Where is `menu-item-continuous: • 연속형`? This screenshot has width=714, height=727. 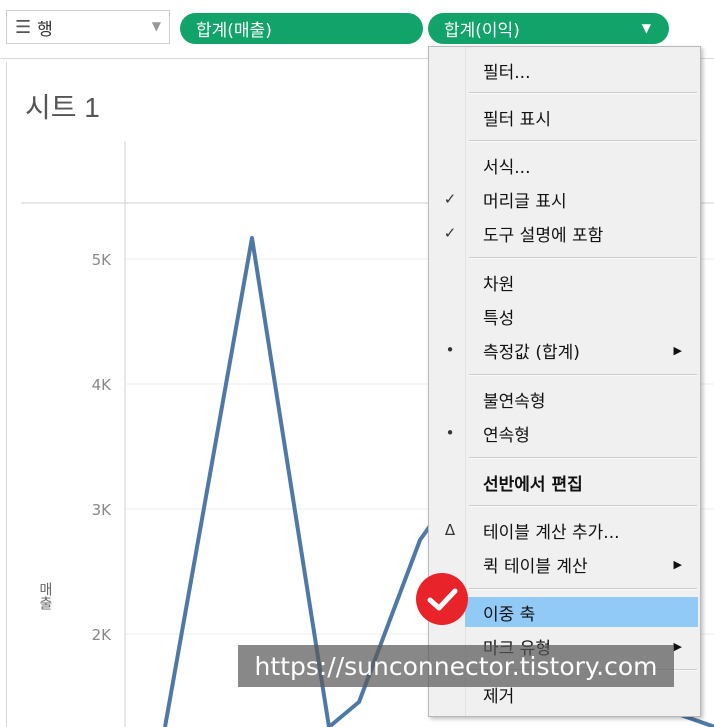
menu-item-continuous: • 연속형 is located at coordinates (564, 433).